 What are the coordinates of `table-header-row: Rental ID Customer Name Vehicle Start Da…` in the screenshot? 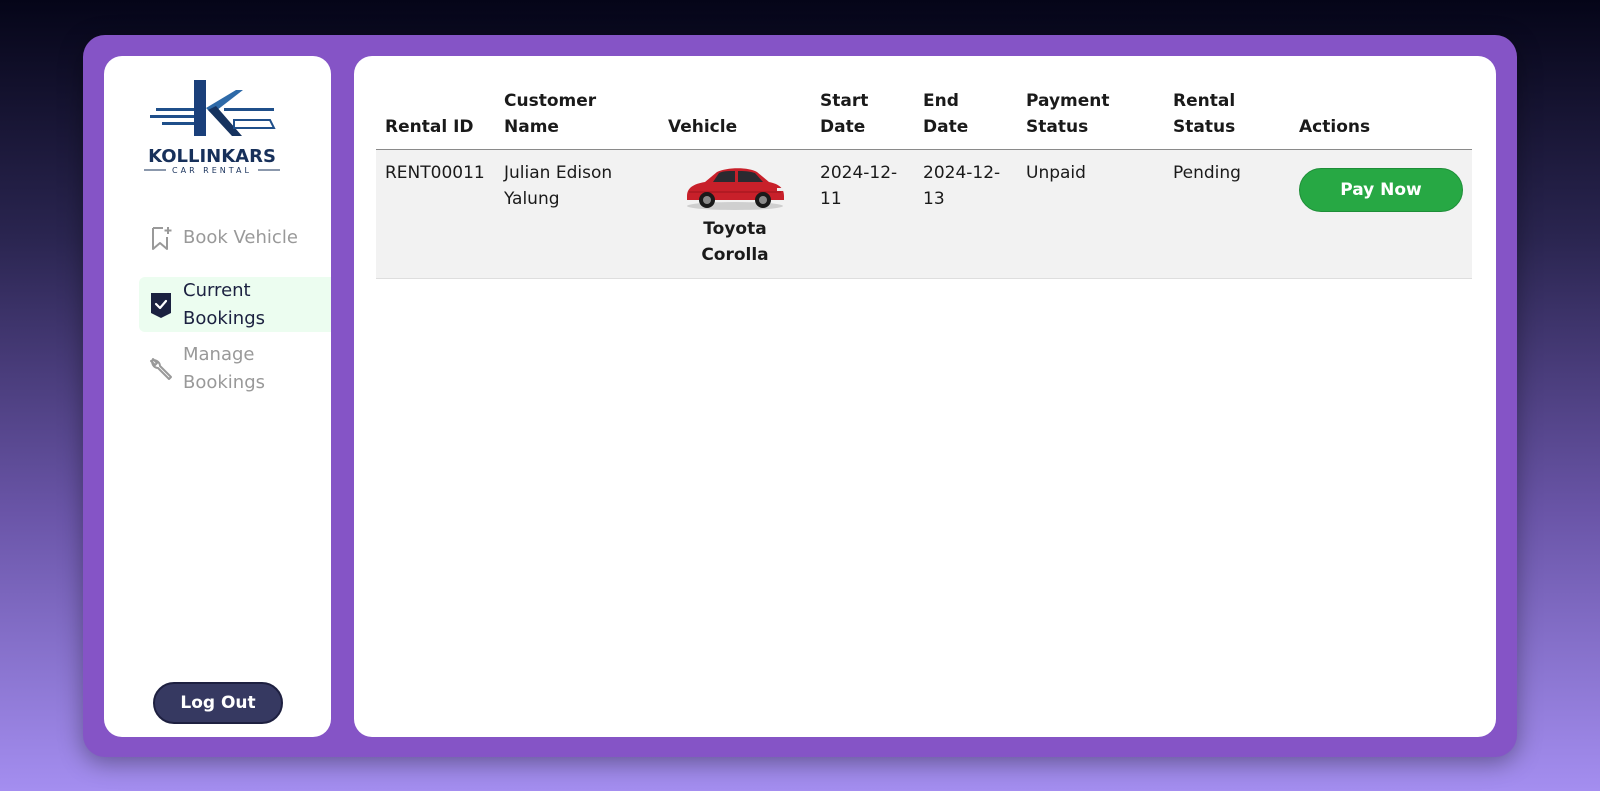 It's located at (924, 116).